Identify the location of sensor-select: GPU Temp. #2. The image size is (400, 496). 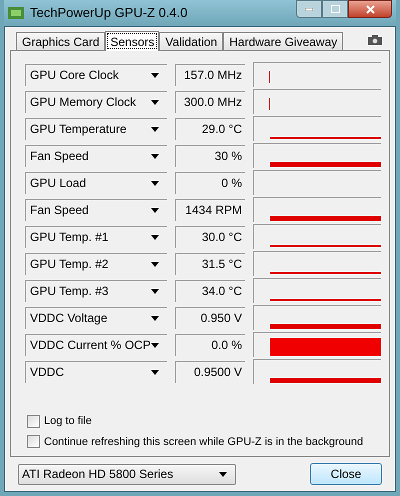
(96, 263).